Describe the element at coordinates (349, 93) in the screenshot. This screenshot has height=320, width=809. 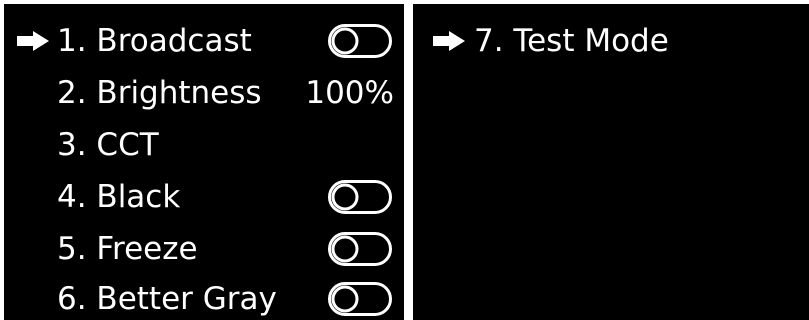
I see `brightness-value: 100%` at that location.